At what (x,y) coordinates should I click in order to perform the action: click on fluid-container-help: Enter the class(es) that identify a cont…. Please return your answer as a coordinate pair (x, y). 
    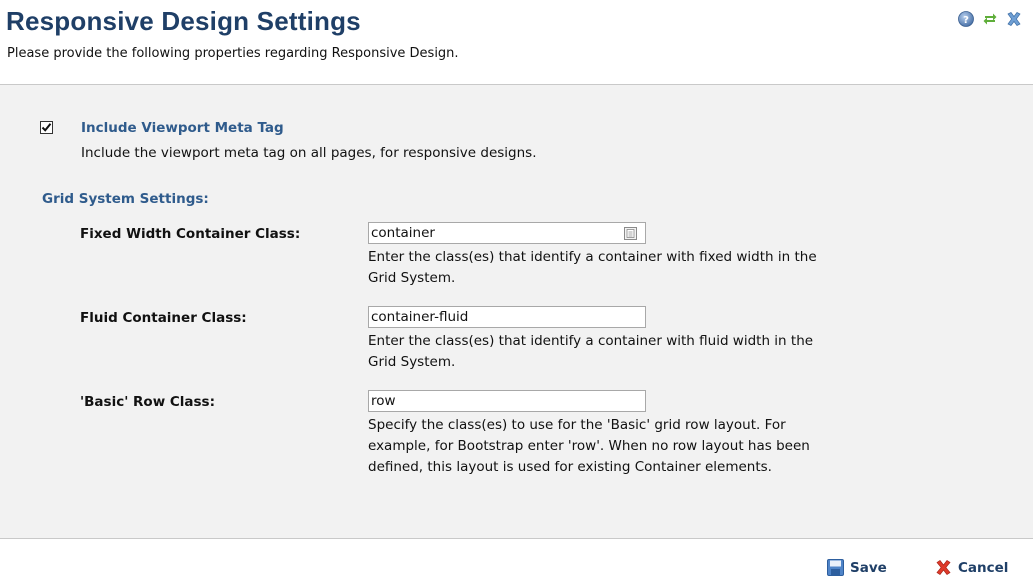
    Looking at the image, I should click on (668, 352).